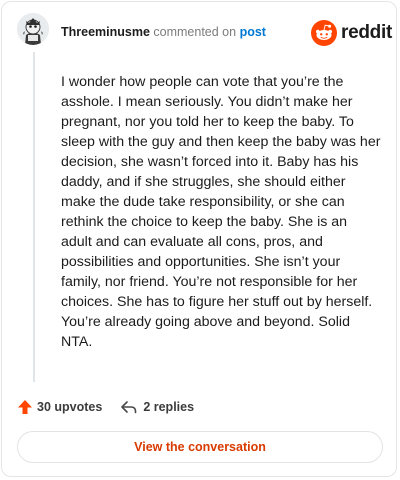  Describe the element at coordinates (200, 447) in the screenshot. I see `view-conversation-button: View the conversation` at that location.